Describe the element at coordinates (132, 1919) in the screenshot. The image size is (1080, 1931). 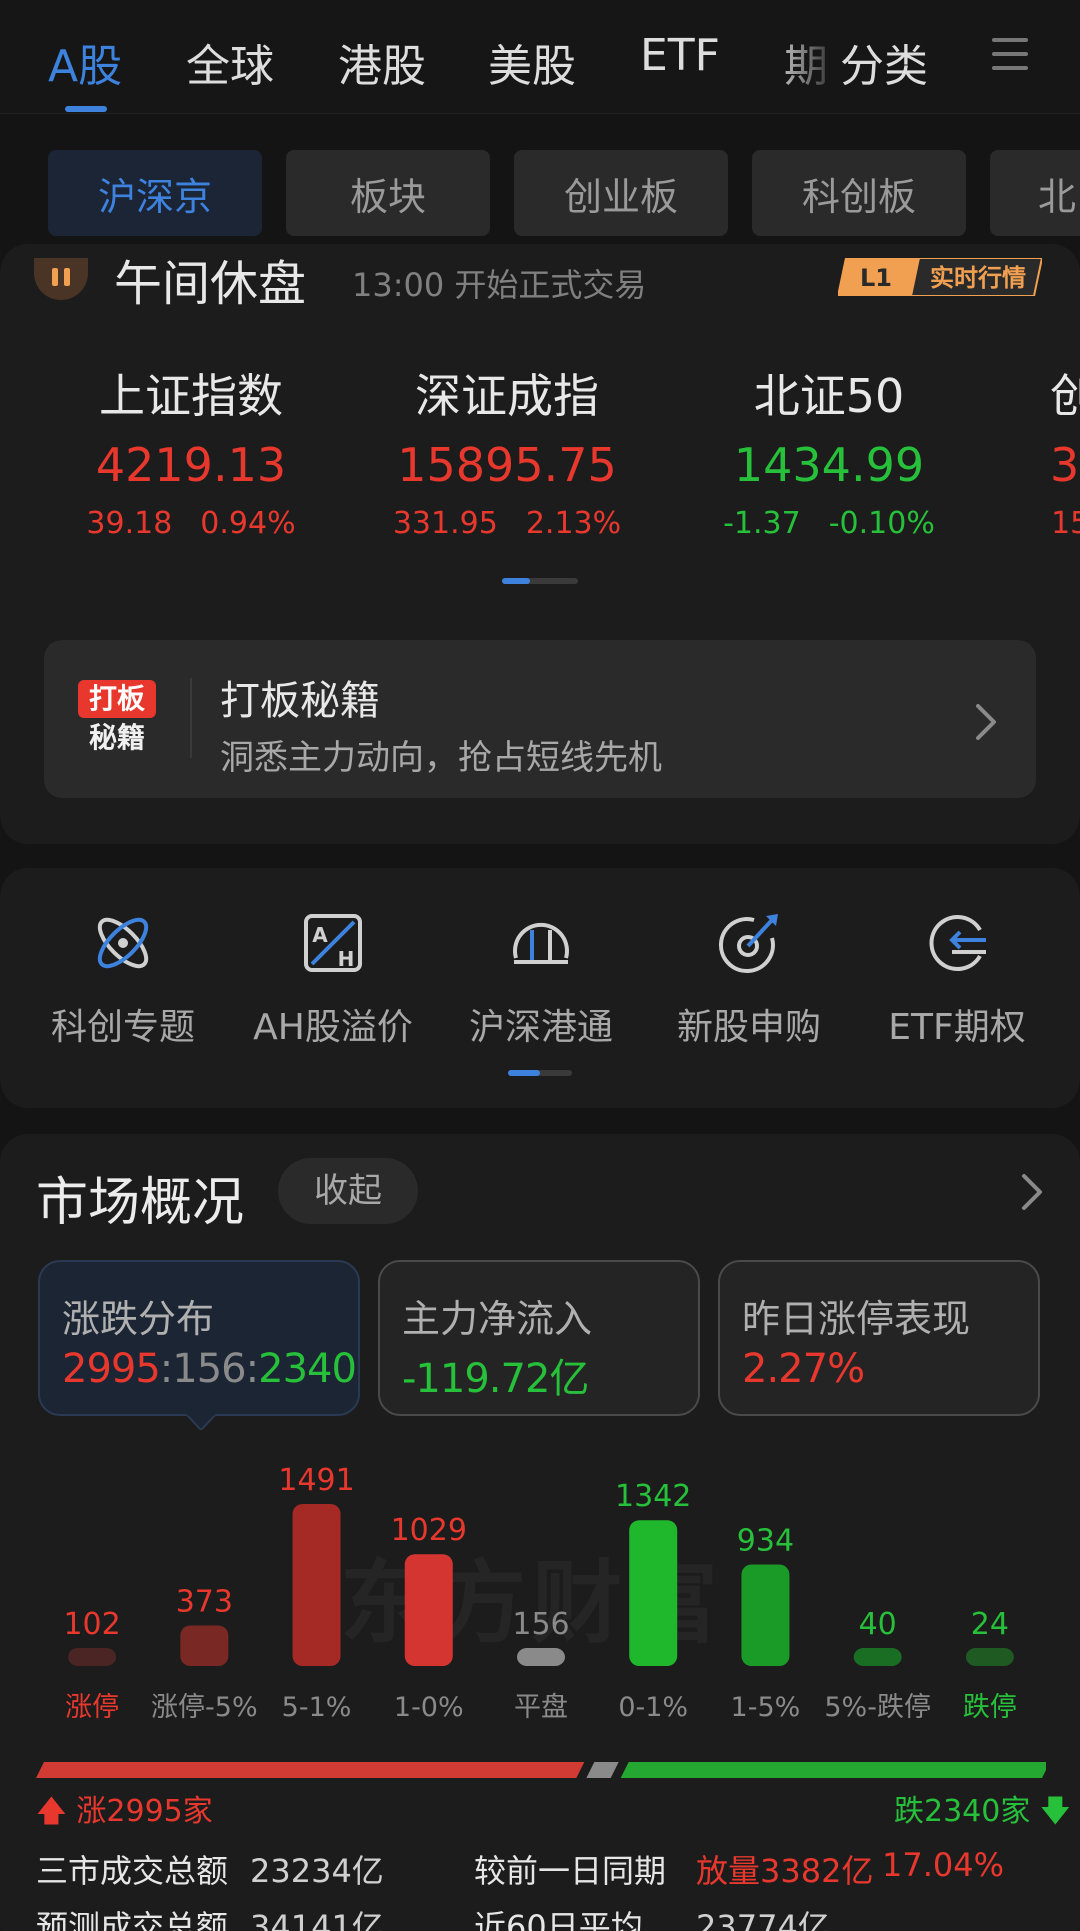
I see `stat-label: 预测成交总额` at that location.